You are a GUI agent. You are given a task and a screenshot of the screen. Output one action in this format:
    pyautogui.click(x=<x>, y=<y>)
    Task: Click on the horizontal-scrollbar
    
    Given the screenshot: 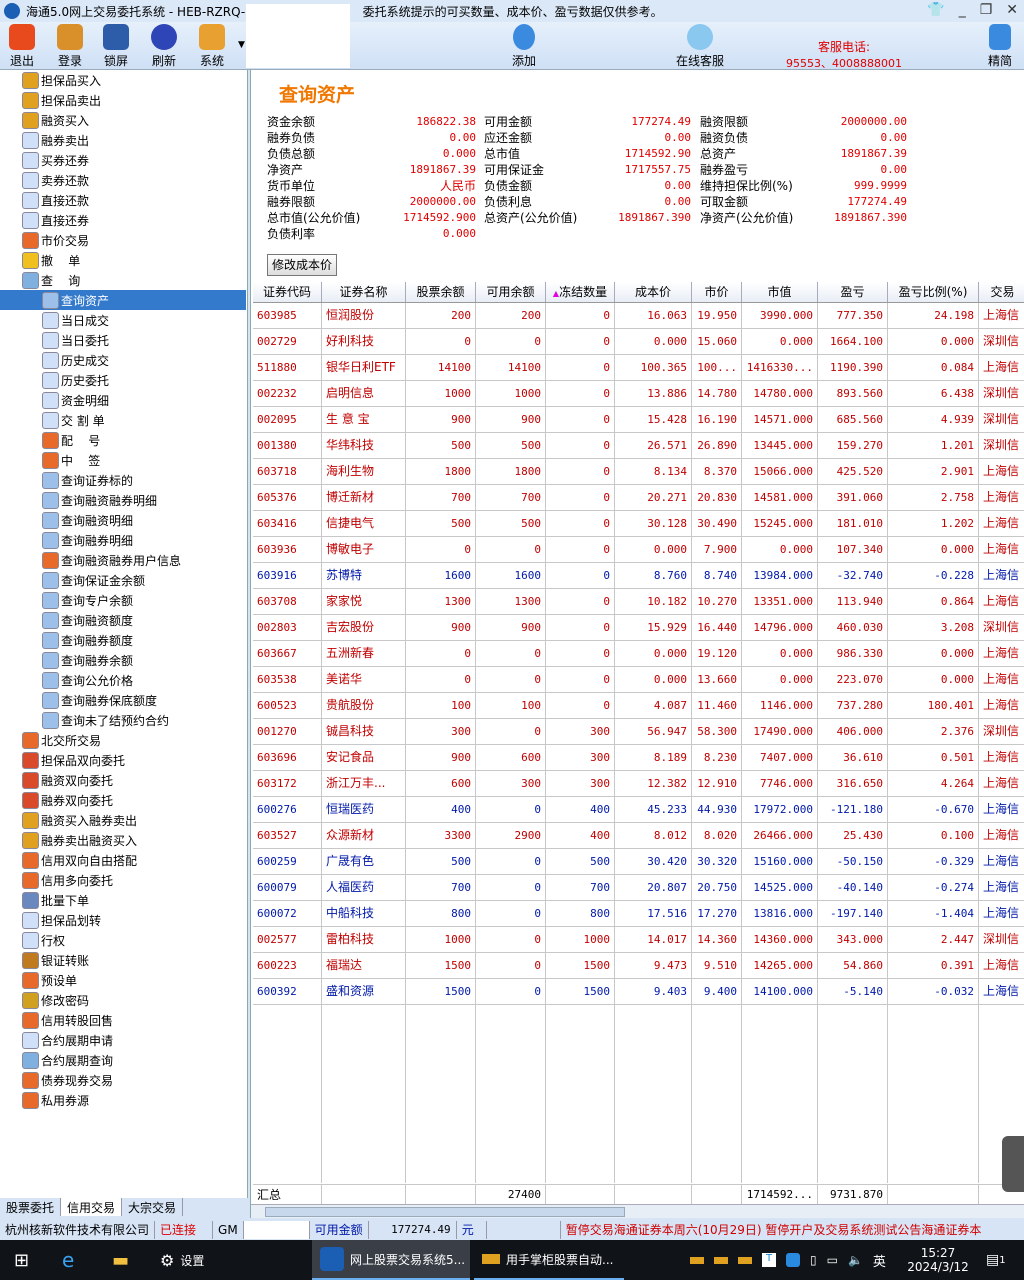 What is the action you would take?
    pyautogui.click(x=637, y=1211)
    